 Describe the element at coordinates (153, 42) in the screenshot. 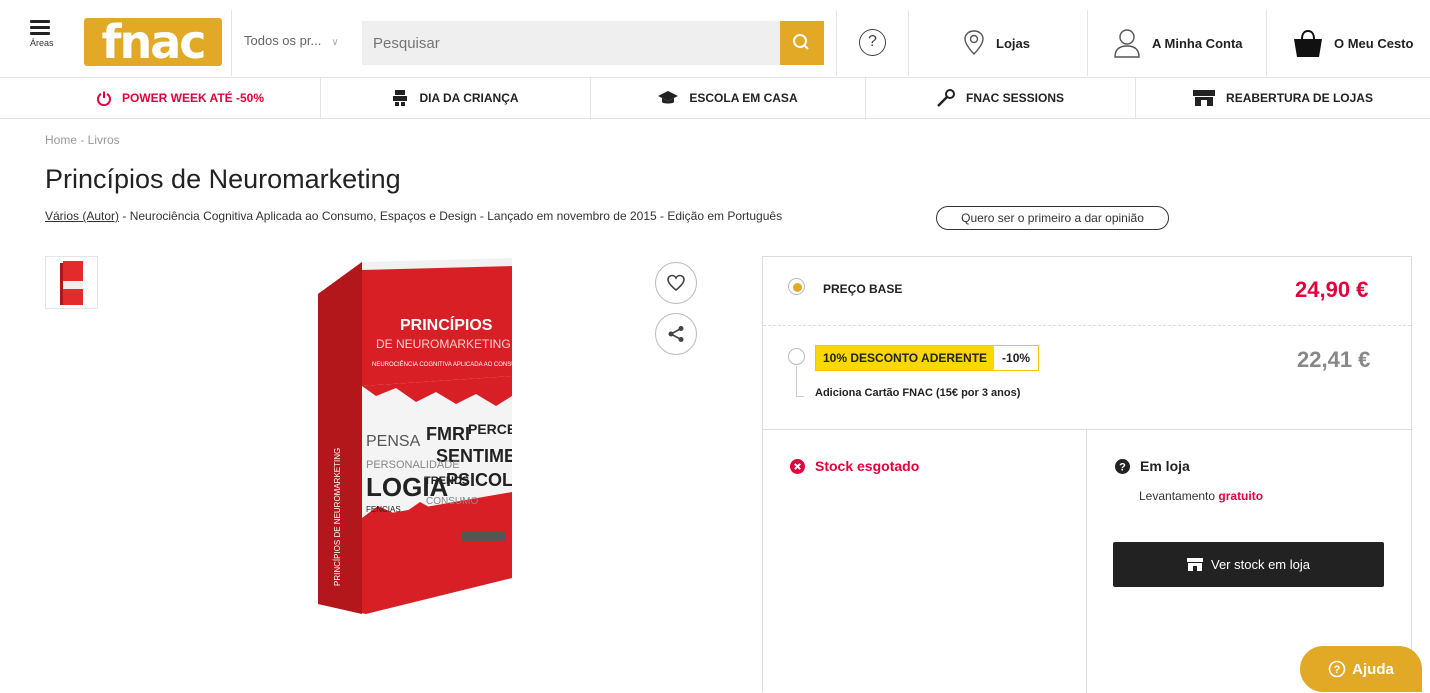

I see `fnac-logo: fnac` at that location.